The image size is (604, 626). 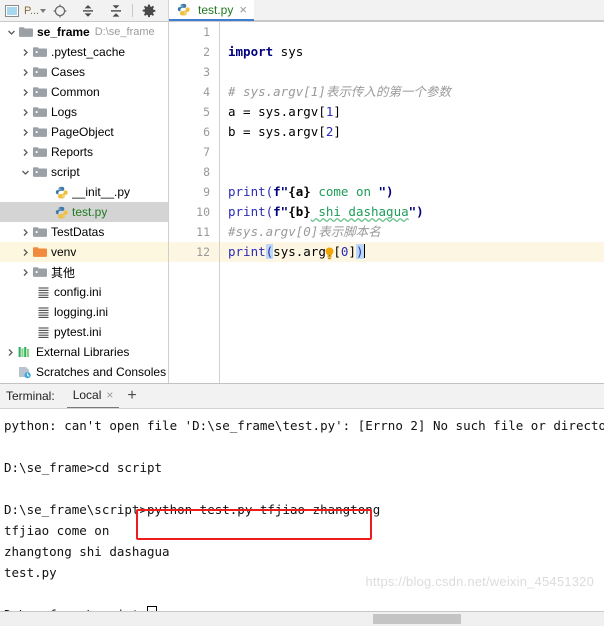 What do you see at coordinates (30, 396) in the screenshot?
I see `terminal-title: Terminal:` at bounding box center [30, 396].